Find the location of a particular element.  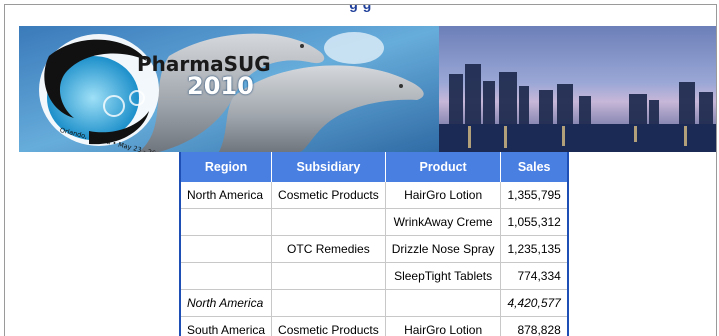

page-heading: g g is located at coordinates (360, 8).